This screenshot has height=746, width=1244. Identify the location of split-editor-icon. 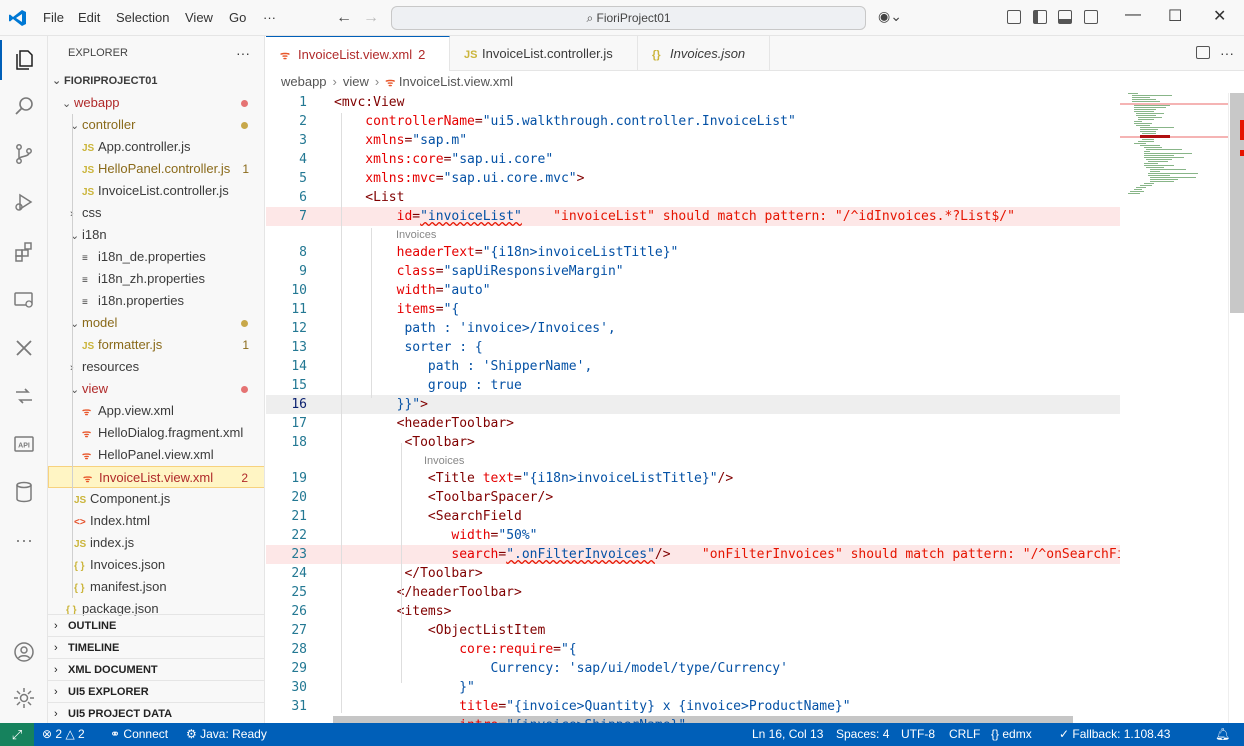
(1203, 52).